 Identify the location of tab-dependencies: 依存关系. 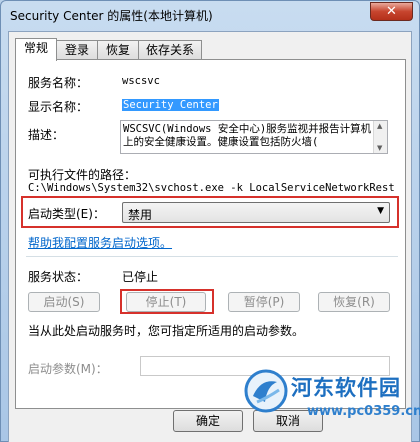
(170, 50).